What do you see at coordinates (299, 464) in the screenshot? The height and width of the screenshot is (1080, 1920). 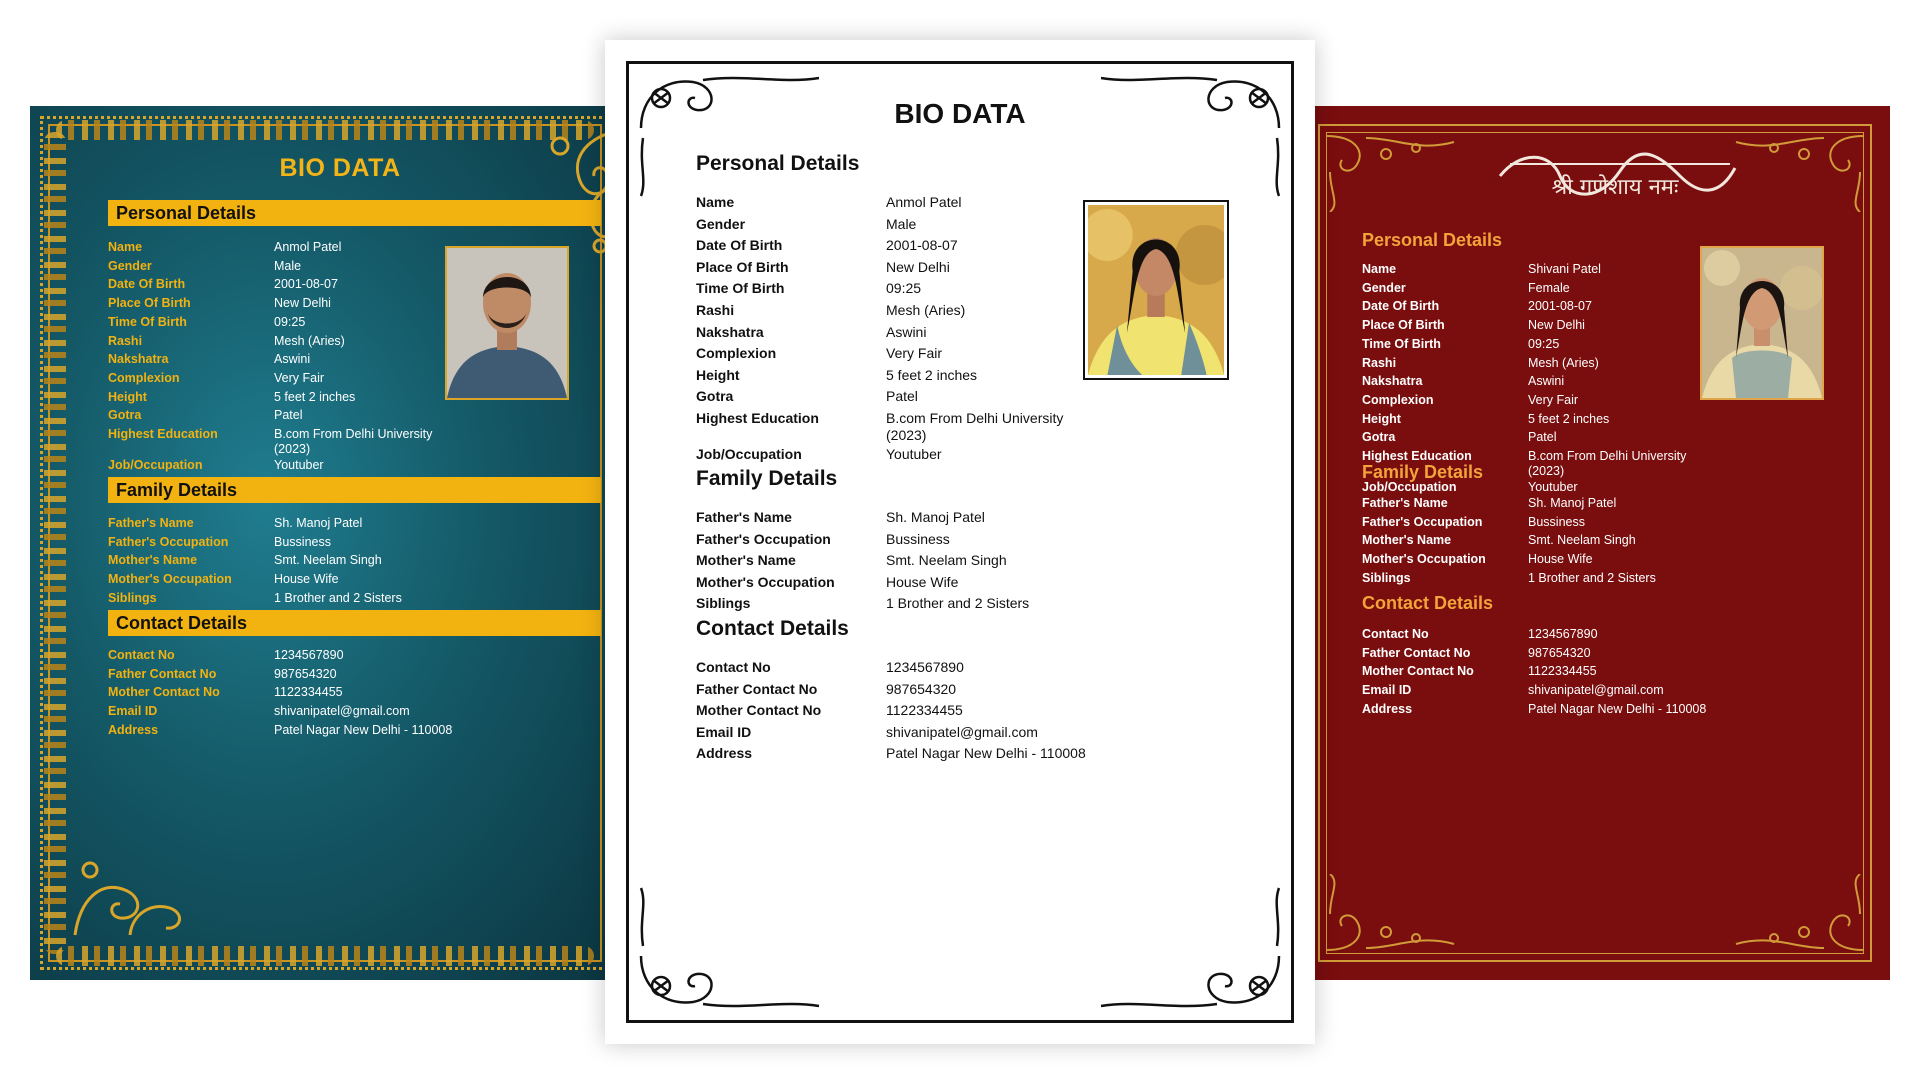 I see `detail-value: Youtuber` at bounding box center [299, 464].